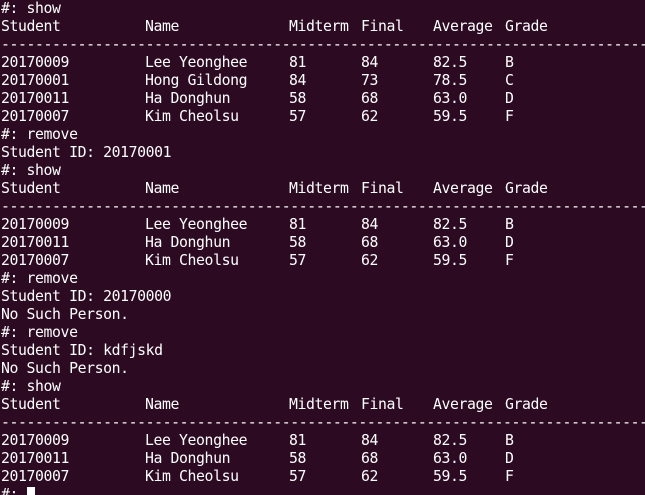 The width and height of the screenshot is (645, 495). I want to click on table-row: 20170001 Hong Gildong 84 73 78.5 C, so click(322, 81).